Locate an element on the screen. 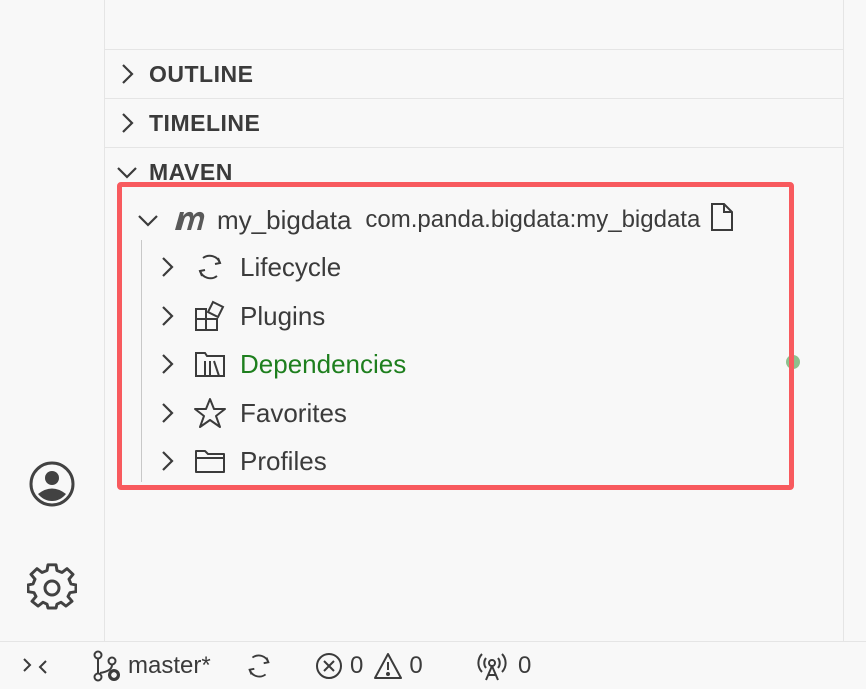 The height and width of the screenshot is (689, 866). sidebar-border is located at coordinates (843, 320).